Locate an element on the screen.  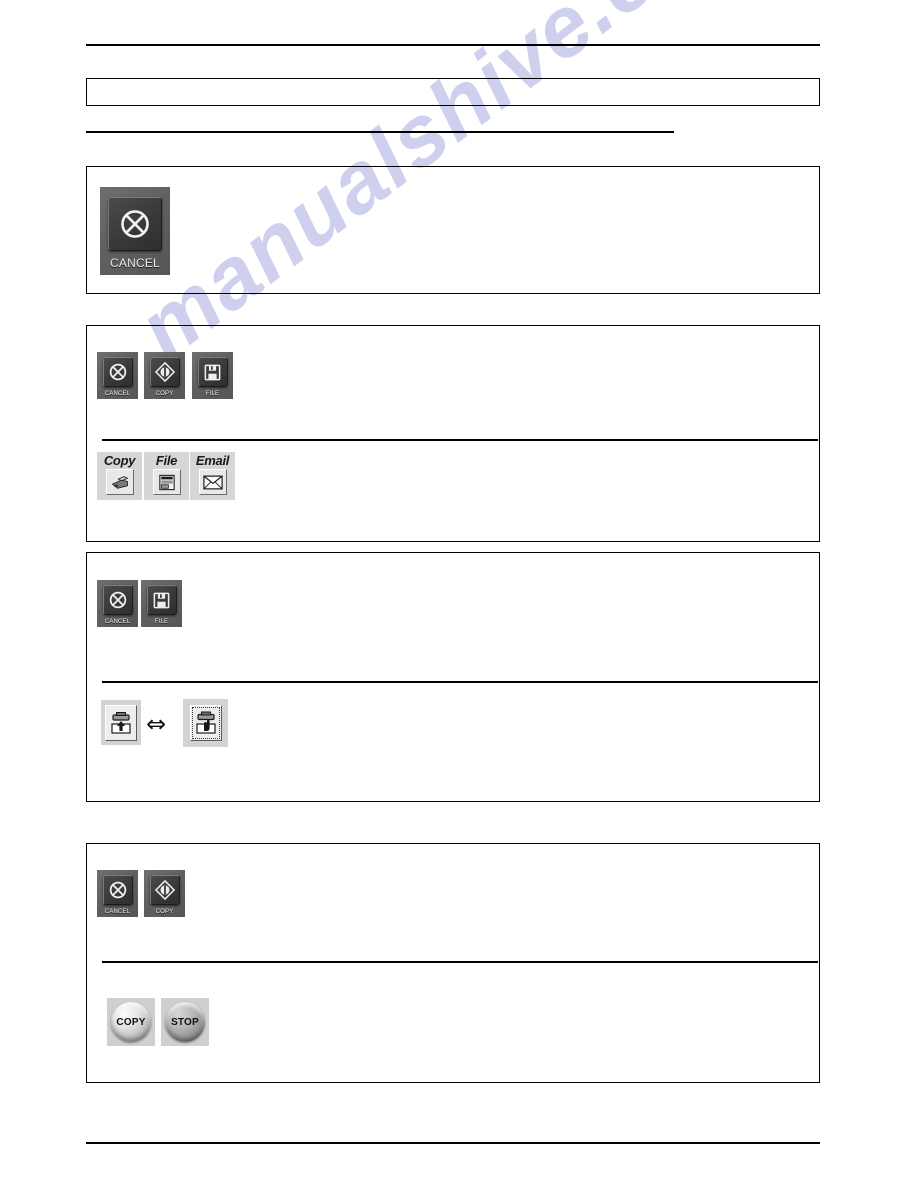
section-3-divider is located at coordinates (460, 682).